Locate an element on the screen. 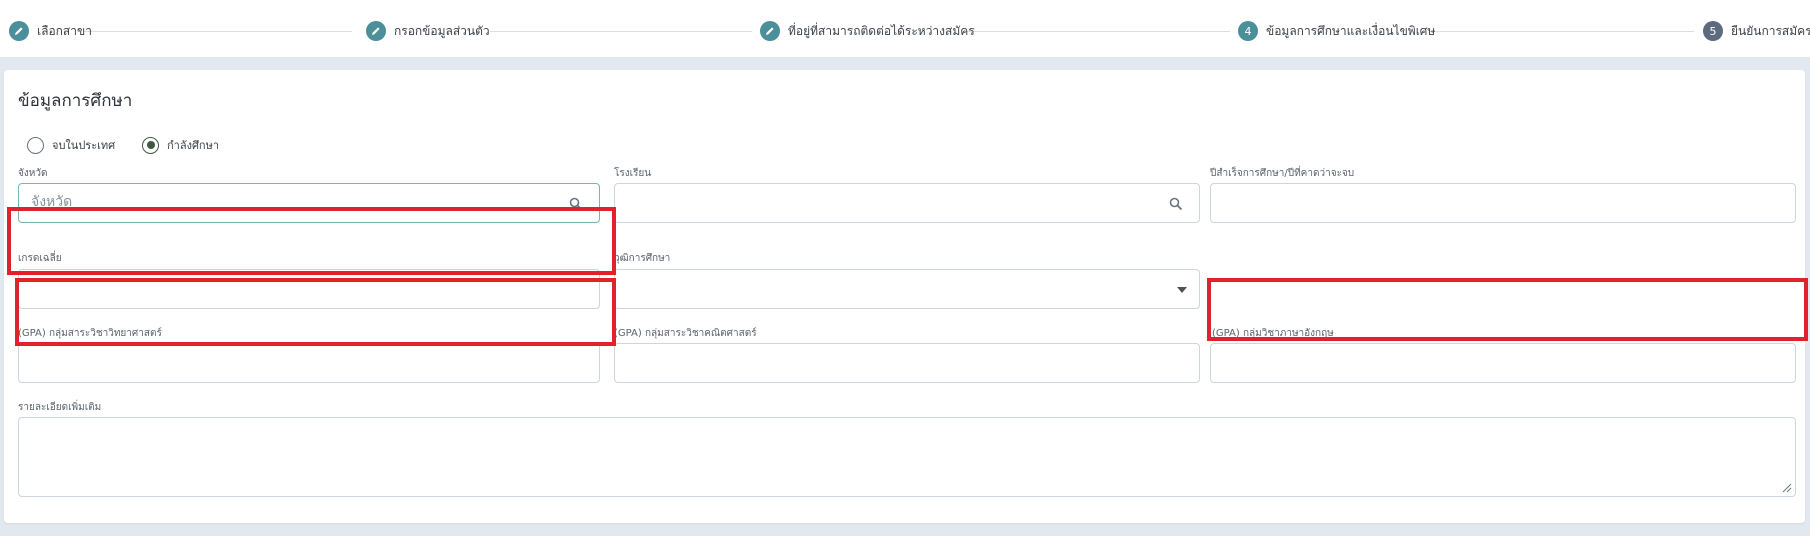  step-label: ข้อมูลการศึกษาและเงื่อนไขพิเศษ is located at coordinates (1351, 30).